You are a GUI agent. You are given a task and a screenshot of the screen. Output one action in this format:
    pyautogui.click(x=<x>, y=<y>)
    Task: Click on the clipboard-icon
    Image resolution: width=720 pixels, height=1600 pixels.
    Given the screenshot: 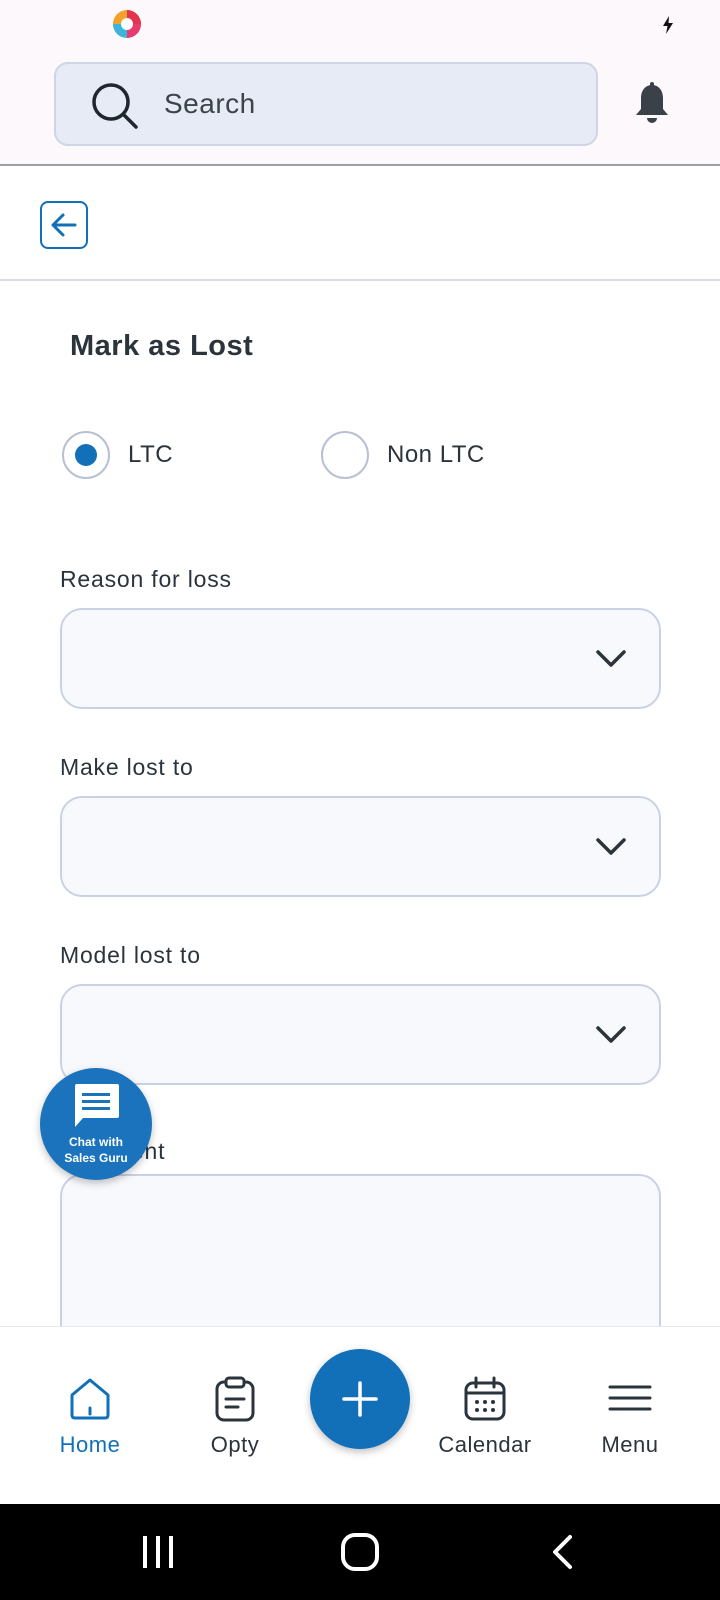 What is the action you would take?
    pyautogui.click(x=235, y=1399)
    